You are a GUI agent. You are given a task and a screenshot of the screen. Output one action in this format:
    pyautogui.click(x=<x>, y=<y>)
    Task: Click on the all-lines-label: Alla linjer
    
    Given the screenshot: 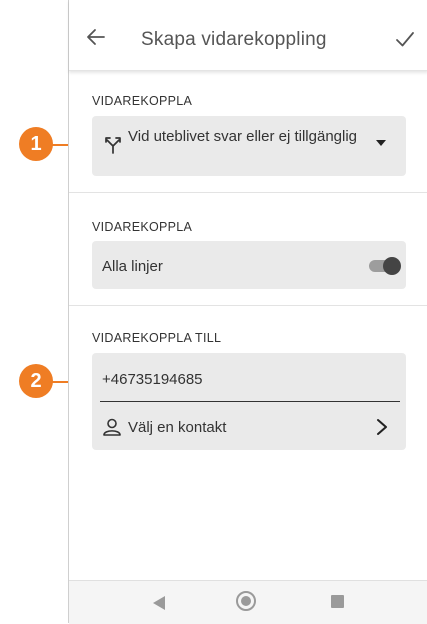 What is the action you would take?
    pyautogui.click(x=132, y=266)
    